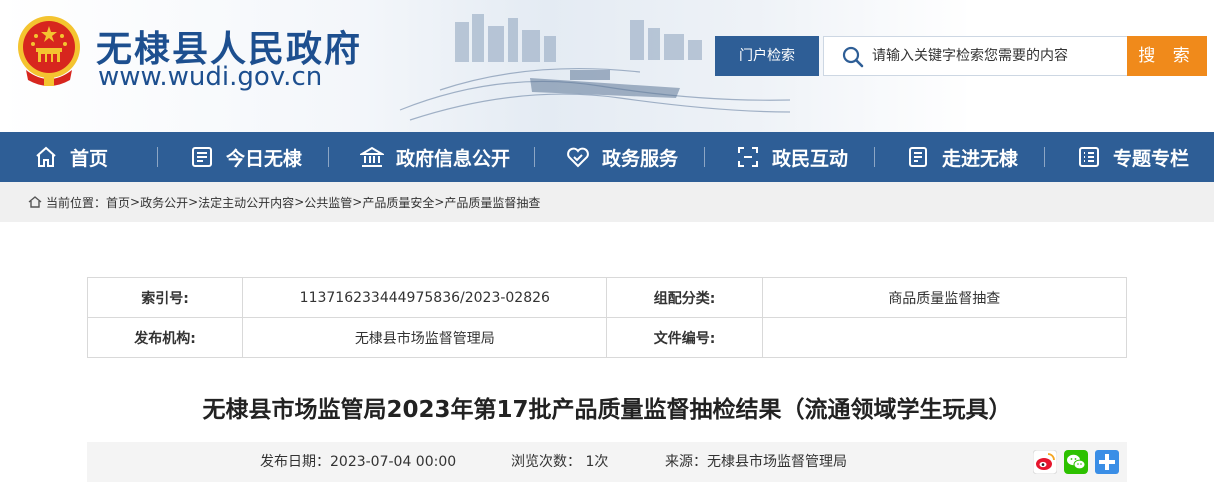 This screenshot has width=1214, height=492. What do you see at coordinates (1167, 56) in the screenshot?
I see `search-button: 搜 索` at bounding box center [1167, 56].